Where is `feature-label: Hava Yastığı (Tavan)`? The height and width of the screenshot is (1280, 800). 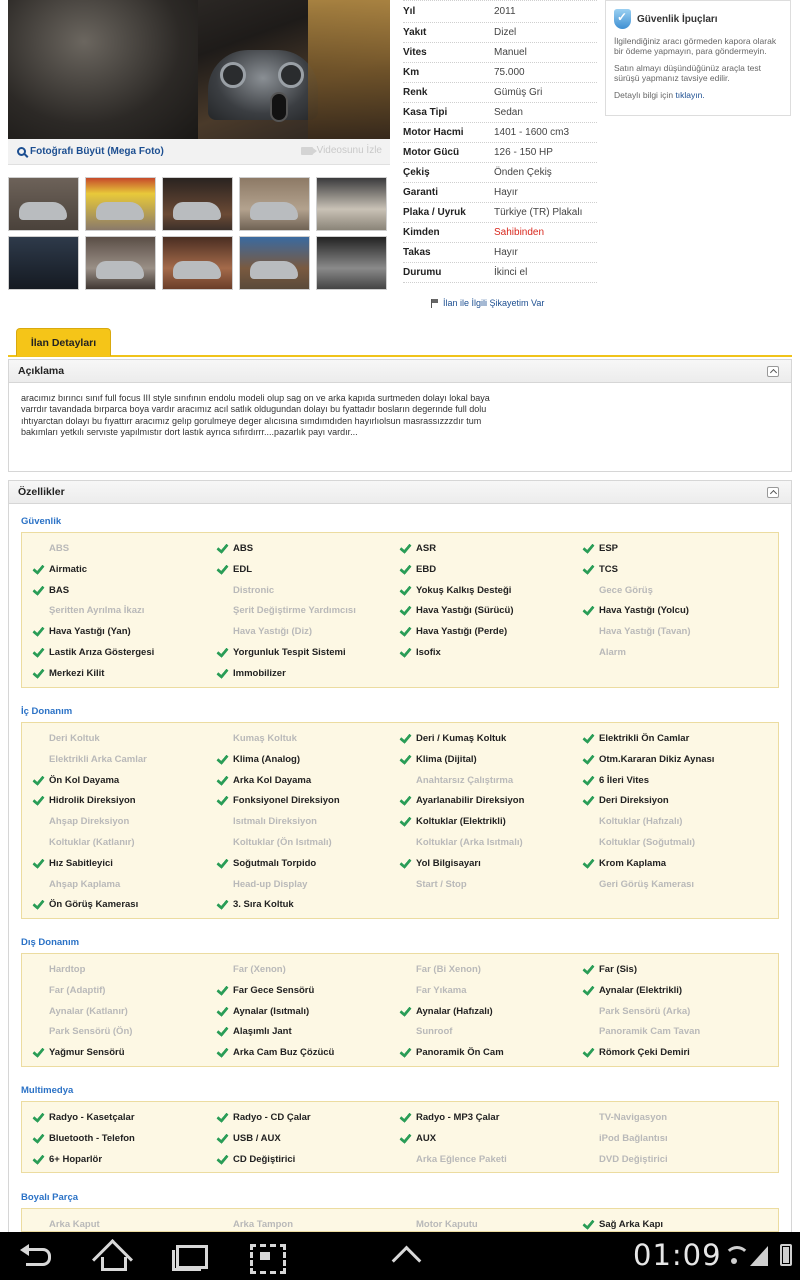 feature-label: Hava Yastığı (Tavan) is located at coordinates (645, 632).